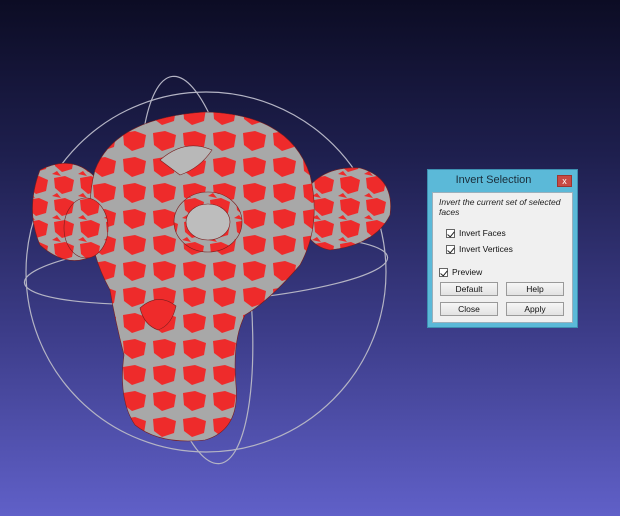 The image size is (620, 516). Describe the element at coordinates (500, 207) in the screenshot. I see `dialog-description: Invert the current set of selected faces` at that location.